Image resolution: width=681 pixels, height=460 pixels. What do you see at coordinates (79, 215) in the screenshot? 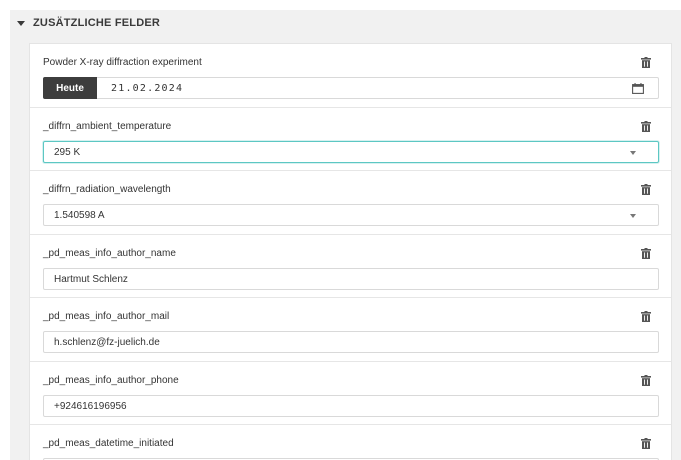
I see `select-value: 1.540598 A` at bounding box center [79, 215].